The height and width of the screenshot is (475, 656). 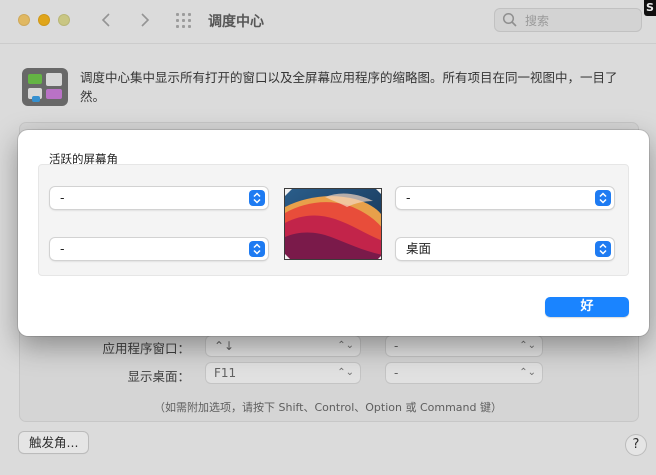 I want to click on bottom-left-corner-value: -, so click(x=62, y=248).